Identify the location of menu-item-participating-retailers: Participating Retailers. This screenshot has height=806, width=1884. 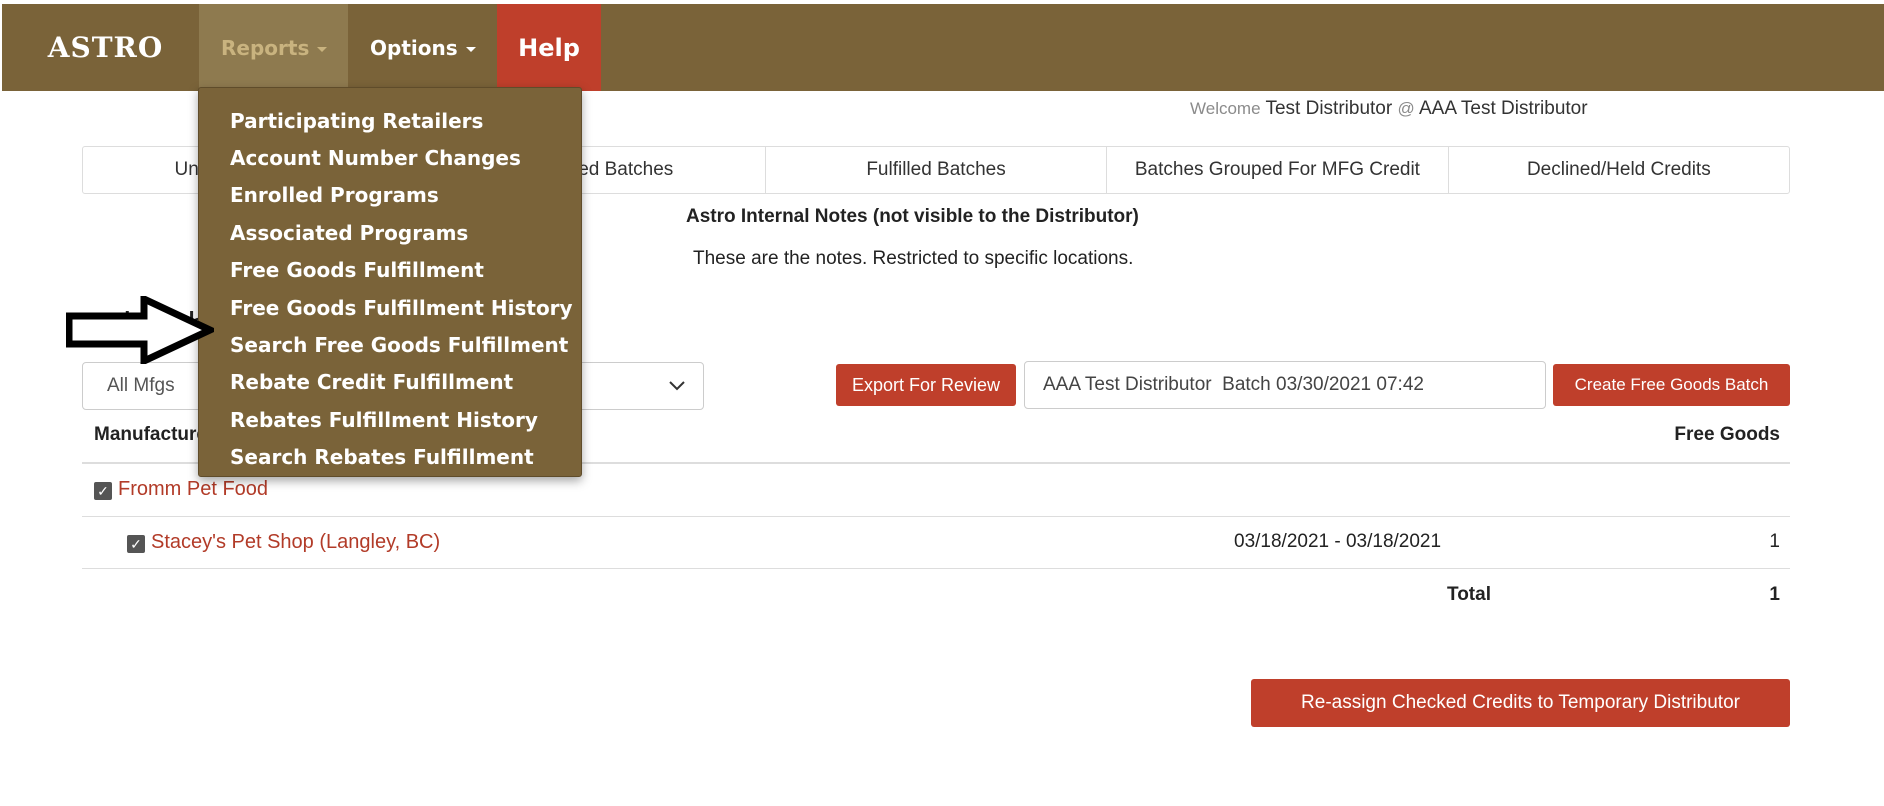
(390, 120).